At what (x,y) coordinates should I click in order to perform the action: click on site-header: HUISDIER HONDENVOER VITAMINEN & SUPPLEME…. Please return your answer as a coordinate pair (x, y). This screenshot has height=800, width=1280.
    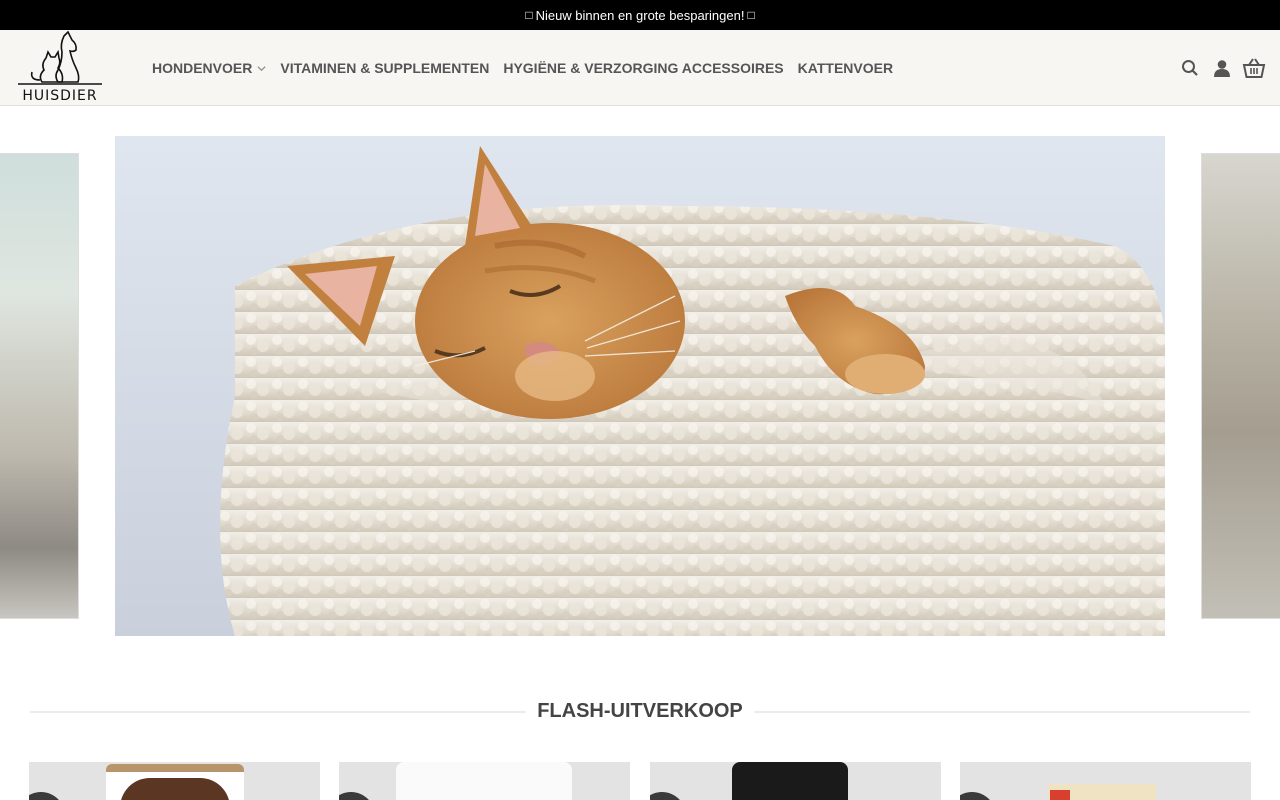
    Looking at the image, I should click on (640, 68).